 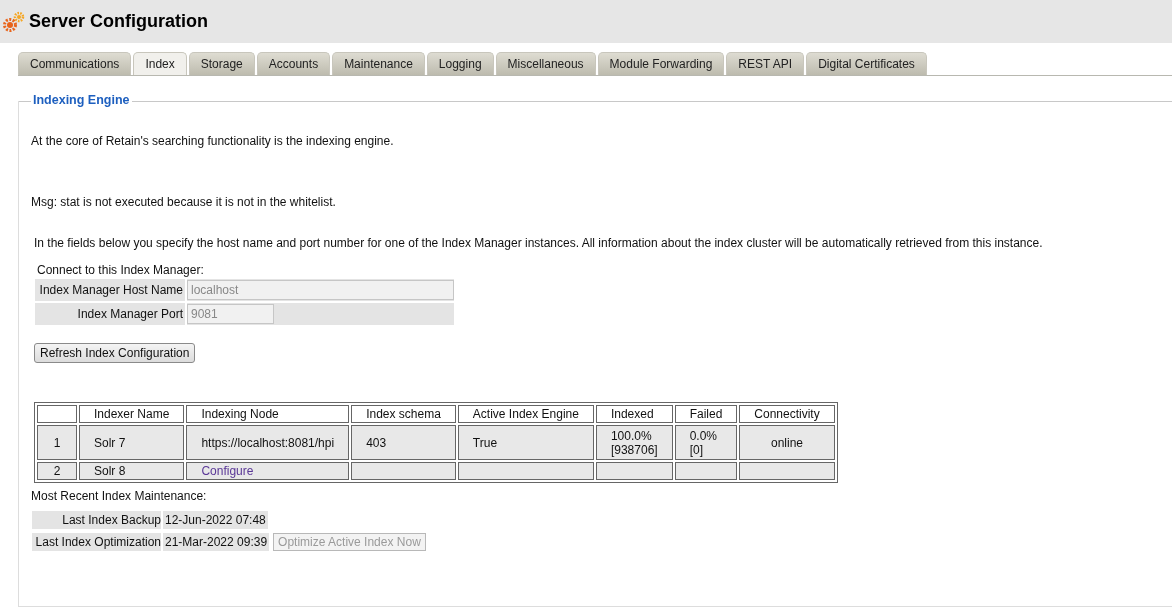 What do you see at coordinates (96, 542) in the screenshot?
I see `maintenance-key: Last Index Optimization` at bounding box center [96, 542].